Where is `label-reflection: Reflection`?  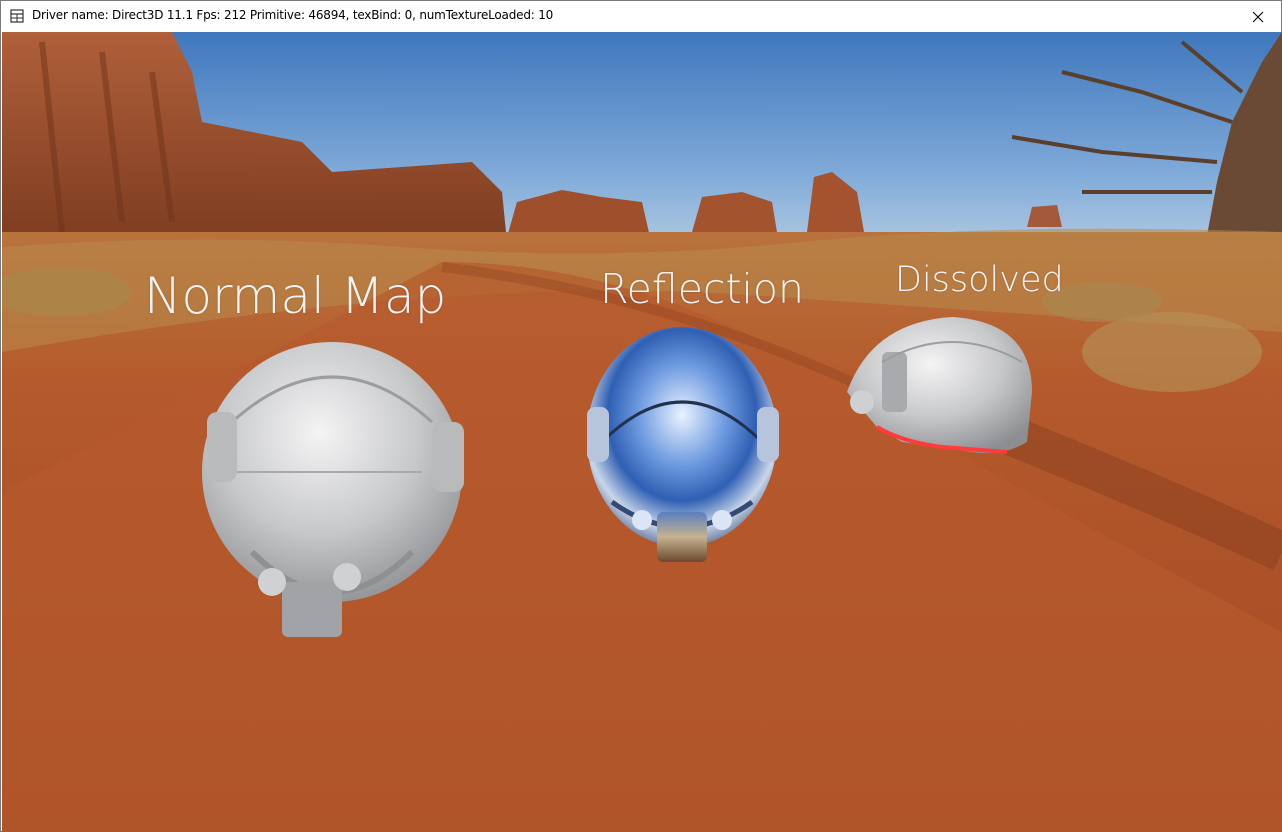
label-reflection: Reflection is located at coordinates (702, 289).